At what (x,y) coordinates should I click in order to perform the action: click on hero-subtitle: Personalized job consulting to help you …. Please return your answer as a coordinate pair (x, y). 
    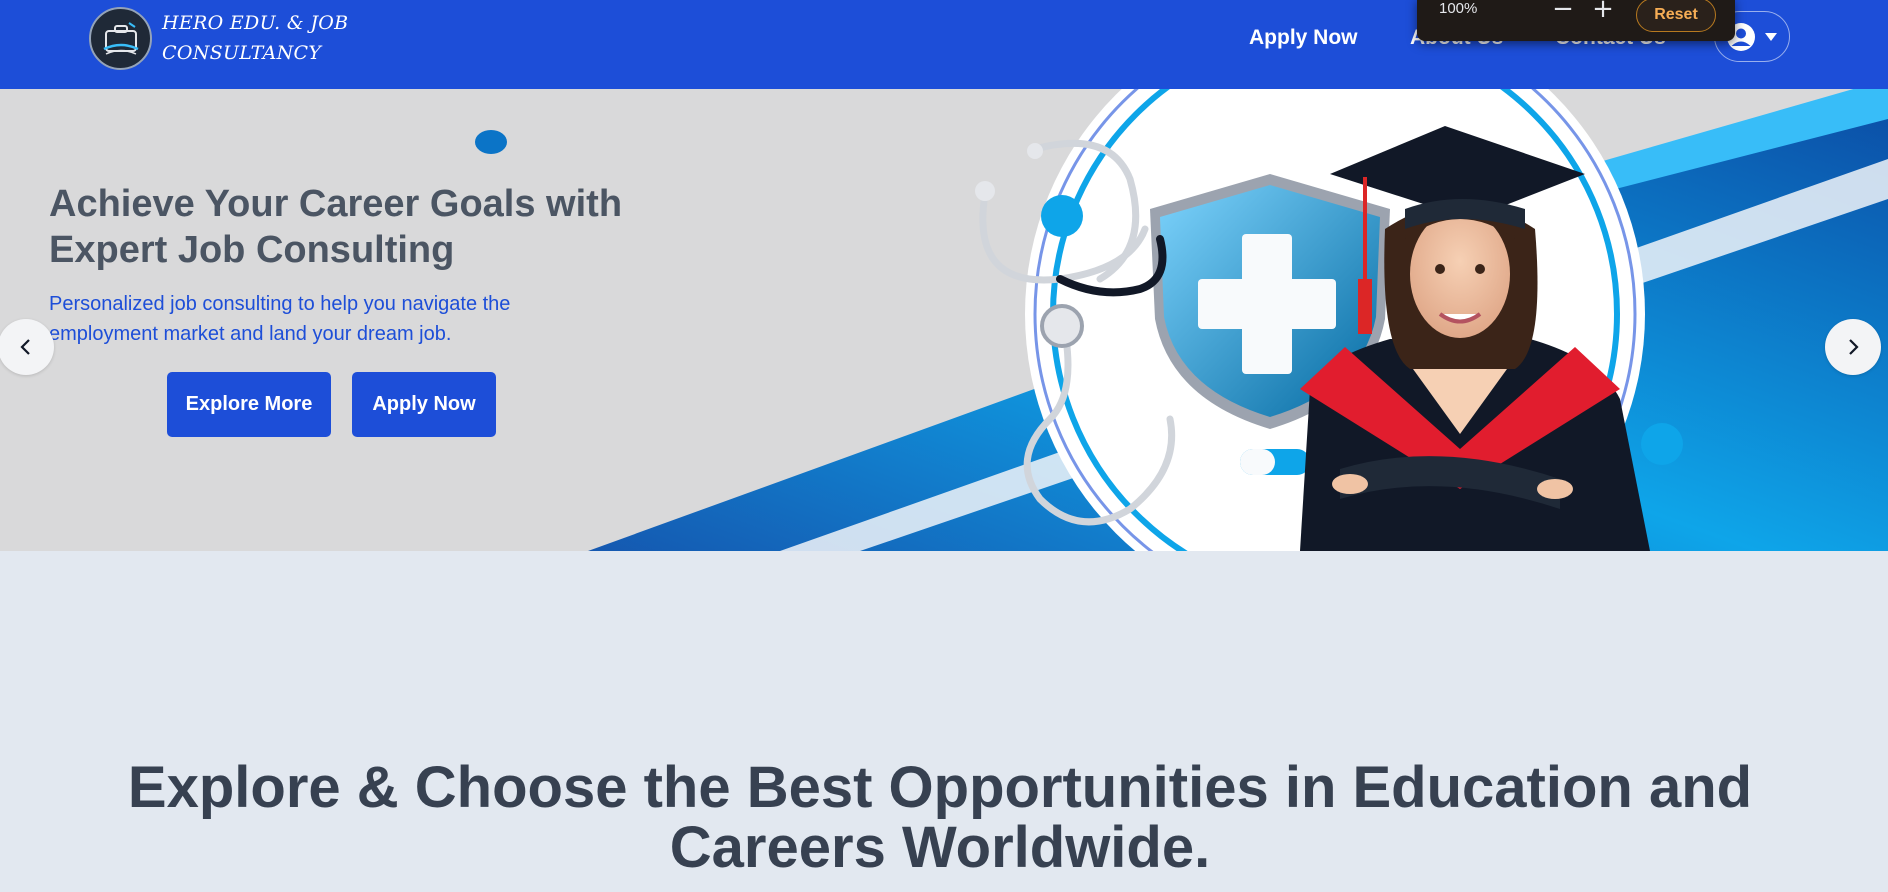
    Looking at the image, I should click on (280, 319).